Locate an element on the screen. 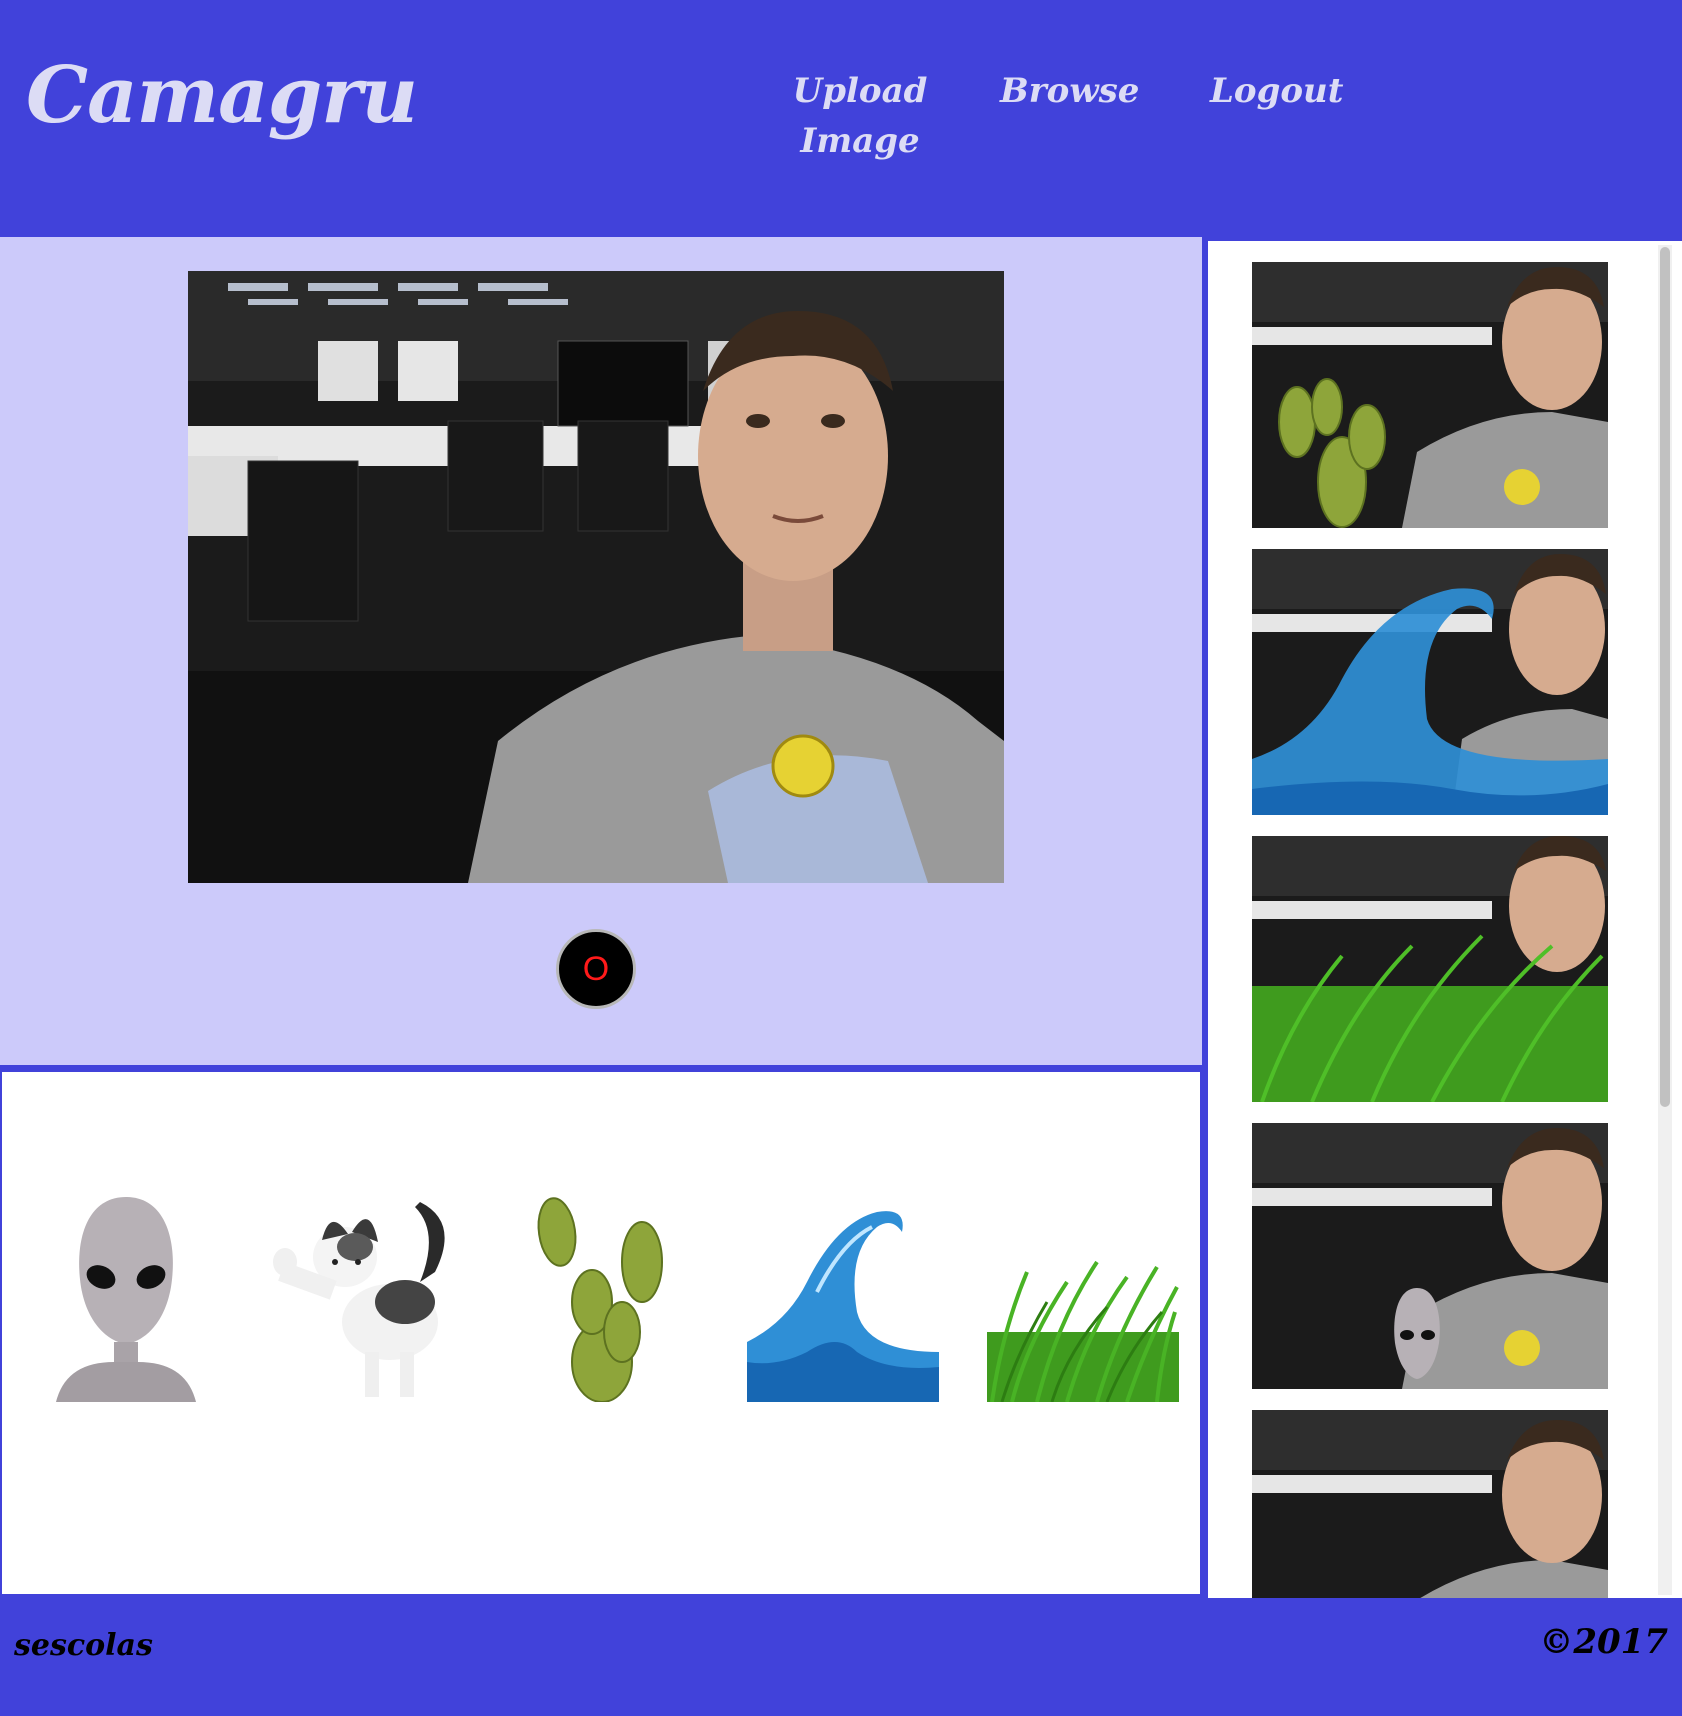 This screenshot has height=1716, width=1682. sticker-cat is located at coordinates (365, 1297).